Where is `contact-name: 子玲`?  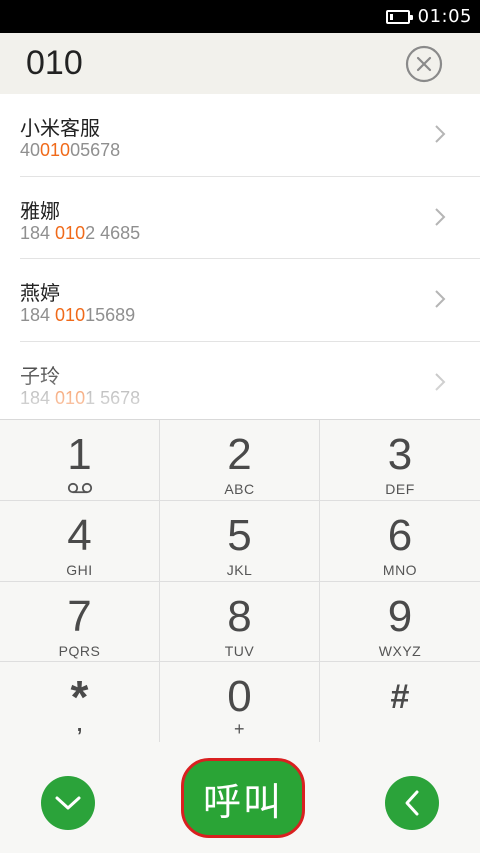
contact-name: 子玲 is located at coordinates (40, 375).